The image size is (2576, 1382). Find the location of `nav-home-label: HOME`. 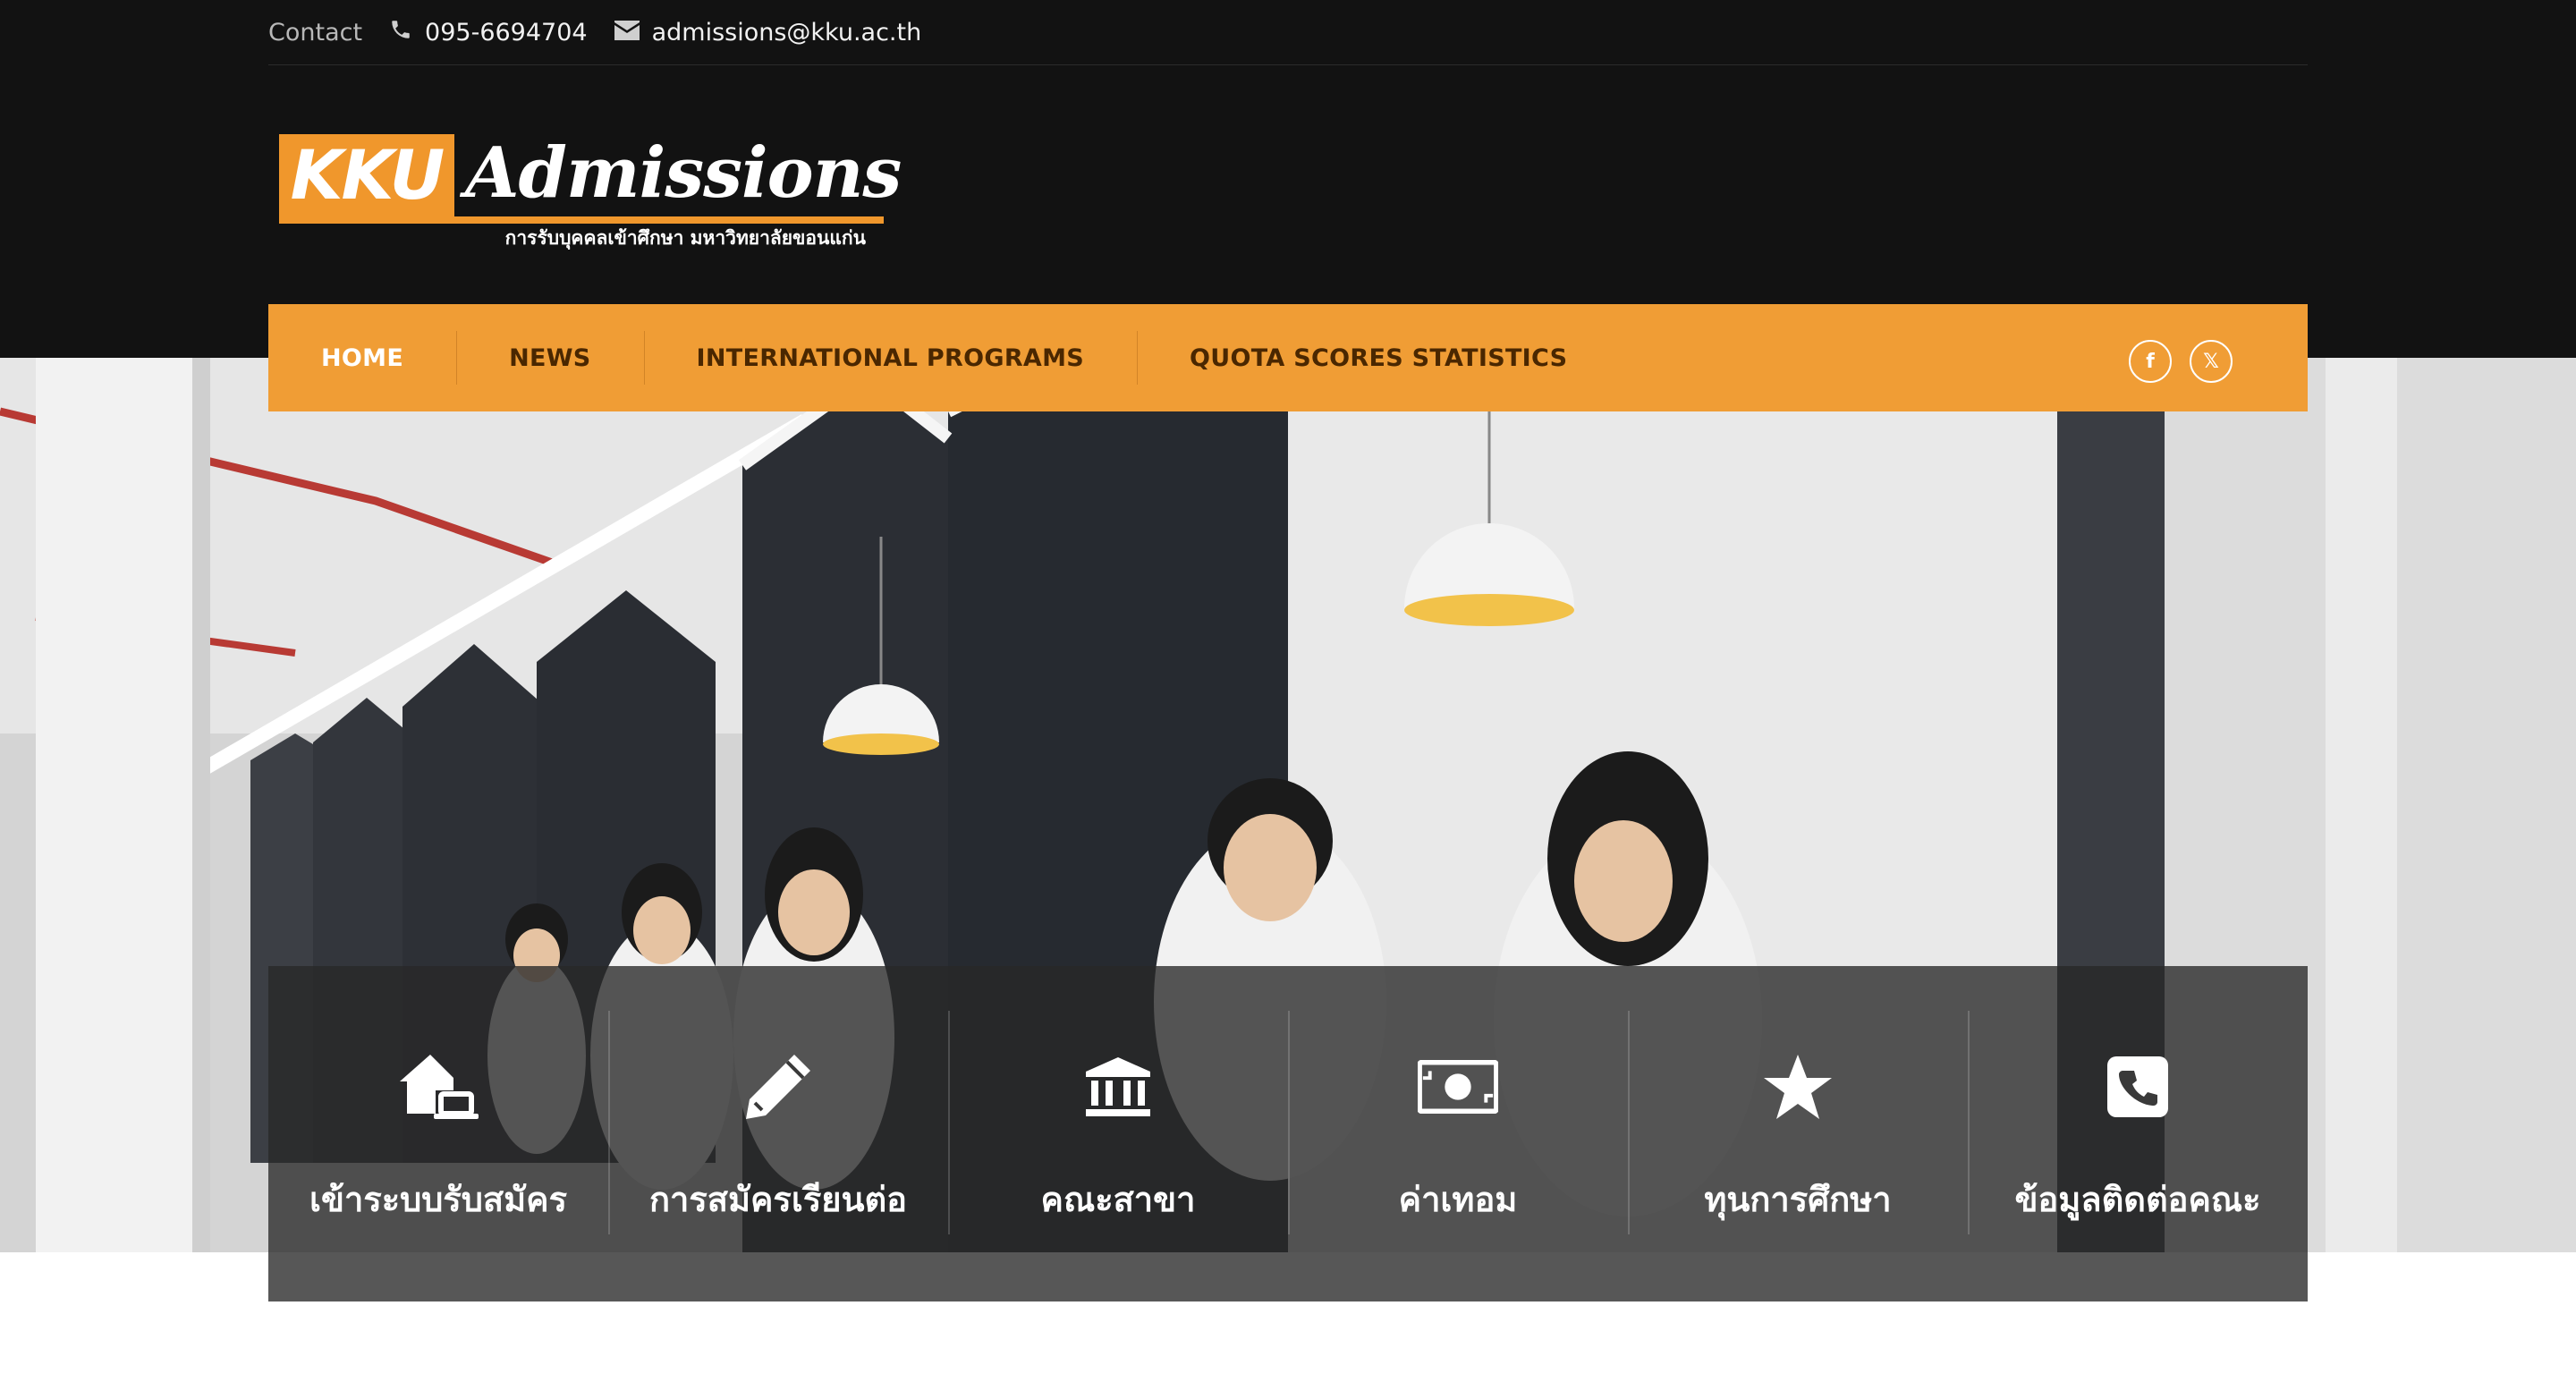

nav-home-label: HOME is located at coordinates (362, 358).